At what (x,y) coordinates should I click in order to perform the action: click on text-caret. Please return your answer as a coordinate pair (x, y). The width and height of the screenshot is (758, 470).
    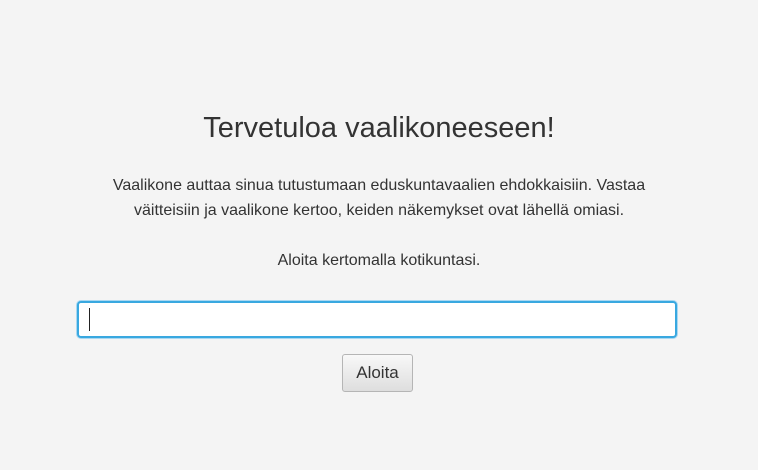
    Looking at the image, I should click on (89, 319).